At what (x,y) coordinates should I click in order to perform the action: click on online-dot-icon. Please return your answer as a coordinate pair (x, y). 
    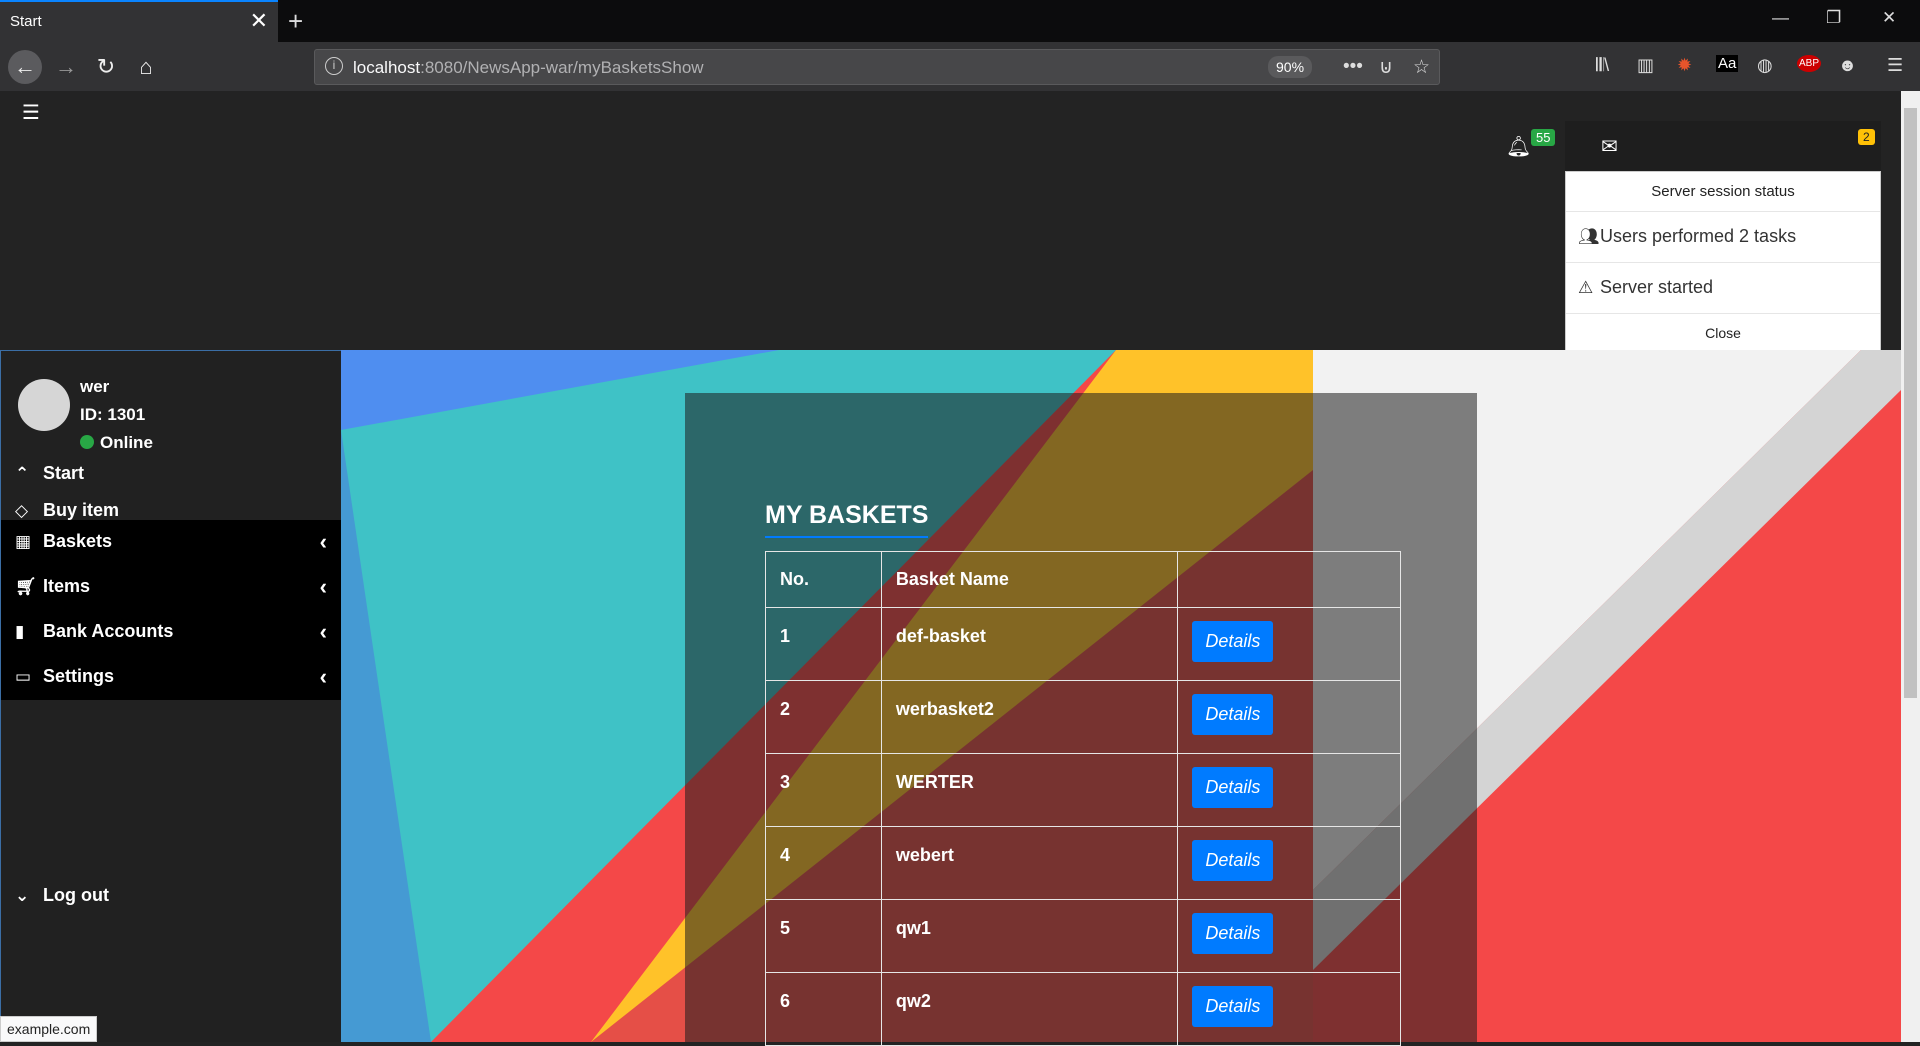
    Looking at the image, I should click on (87, 442).